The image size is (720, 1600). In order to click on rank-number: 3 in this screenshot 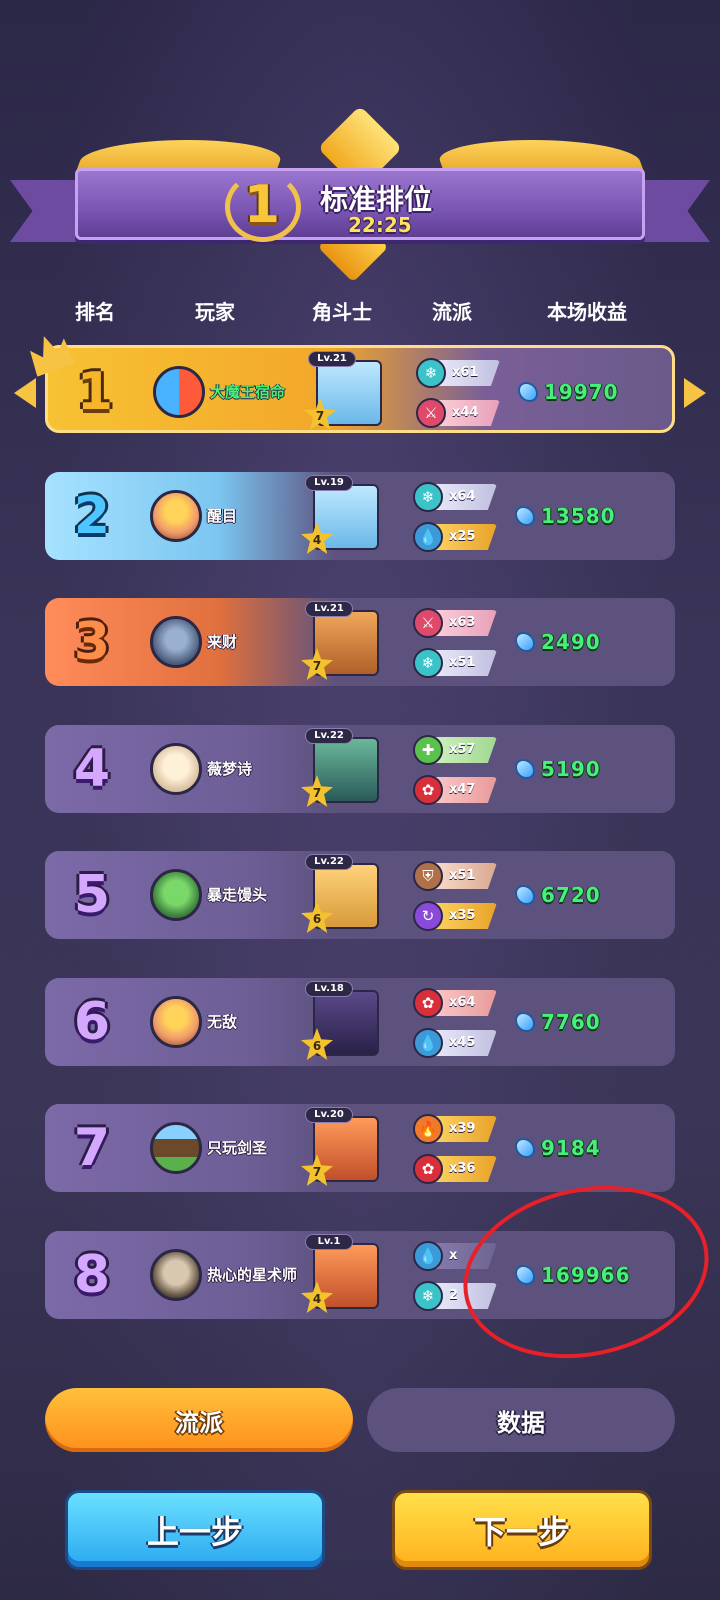, I will do `click(92, 642)`.